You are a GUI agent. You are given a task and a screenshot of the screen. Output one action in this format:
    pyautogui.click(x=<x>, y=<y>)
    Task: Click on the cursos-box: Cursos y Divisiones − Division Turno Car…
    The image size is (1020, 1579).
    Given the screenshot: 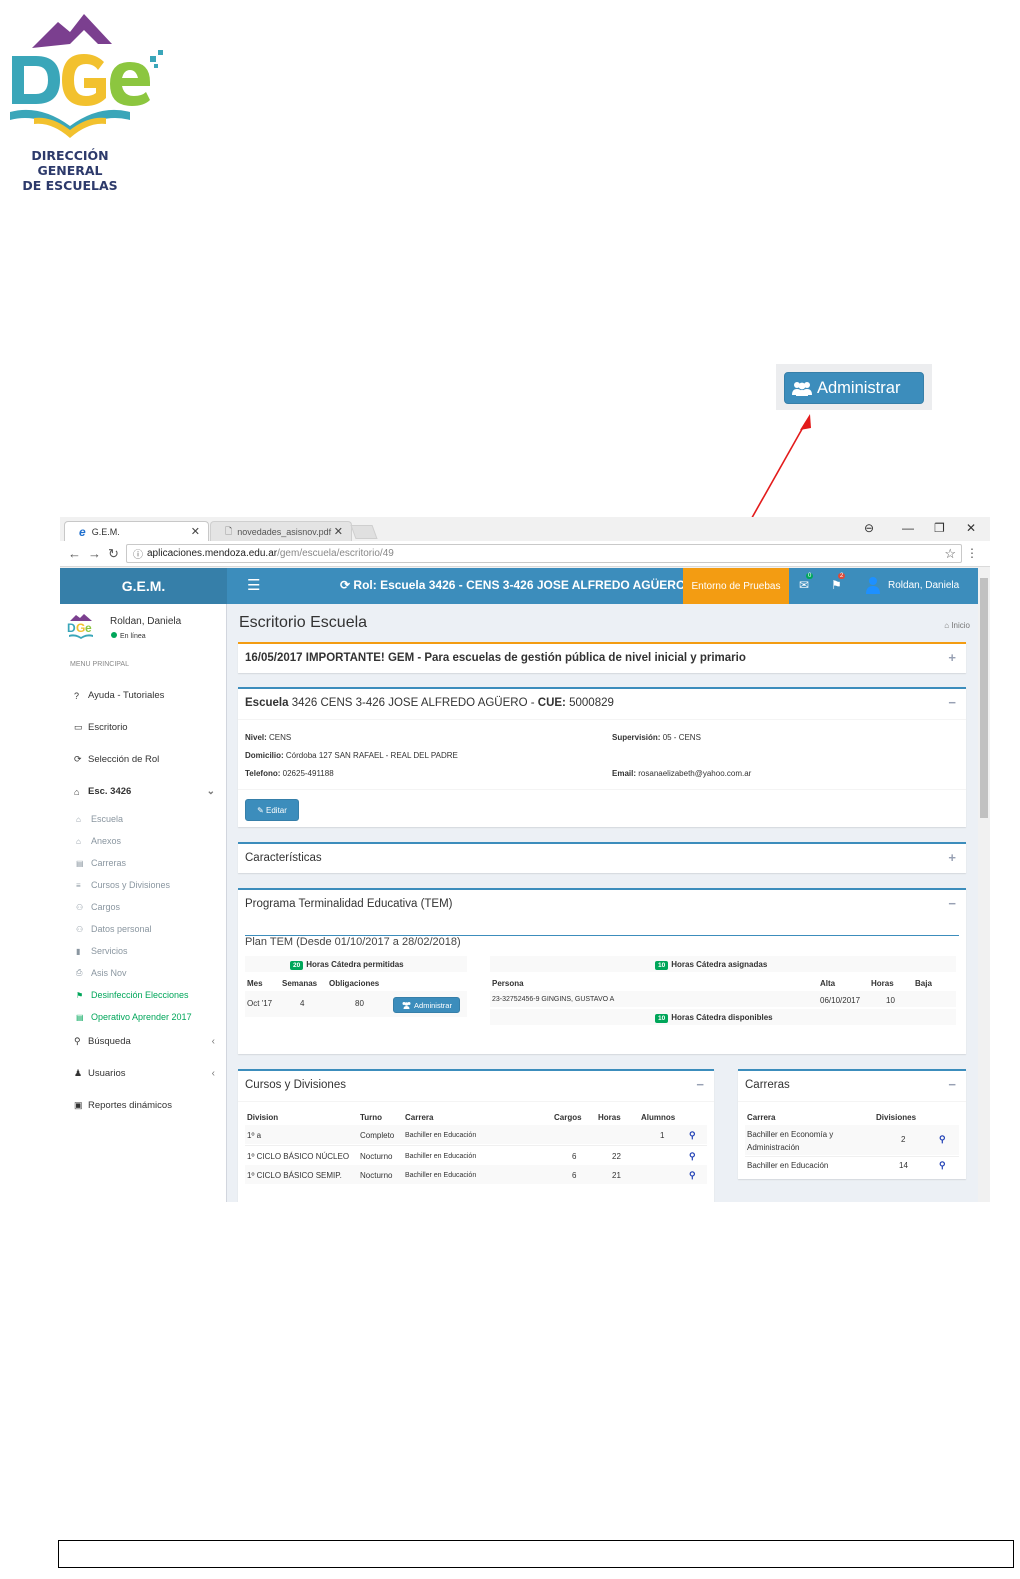 What is the action you would take?
    pyautogui.click(x=476, y=1135)
    